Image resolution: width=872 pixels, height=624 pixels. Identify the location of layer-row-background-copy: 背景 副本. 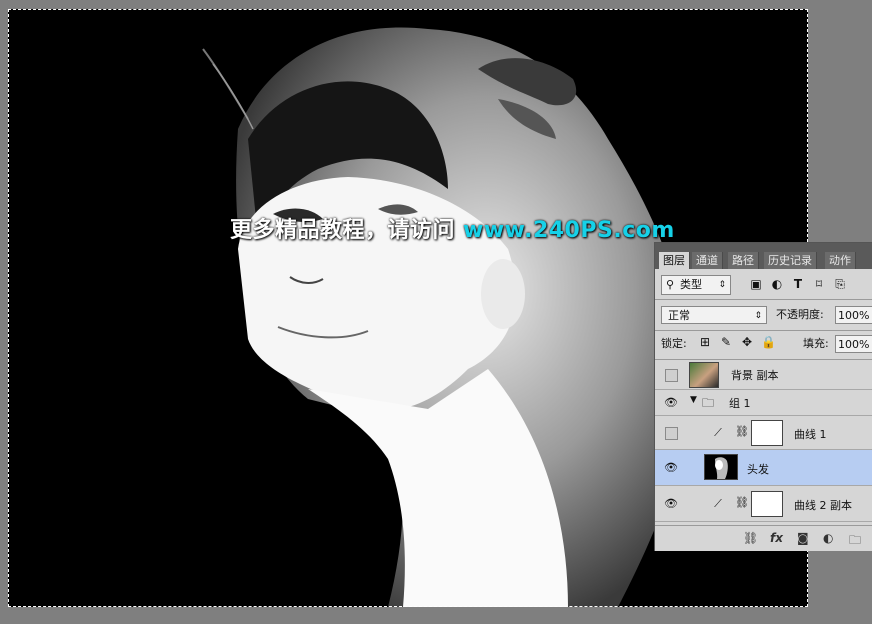
(763, 375).